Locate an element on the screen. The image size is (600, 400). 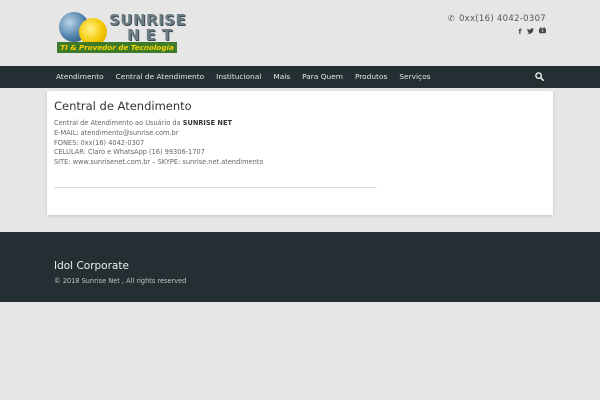
intro-brand: SUNRISE NET is located at coordinates (207, 123).